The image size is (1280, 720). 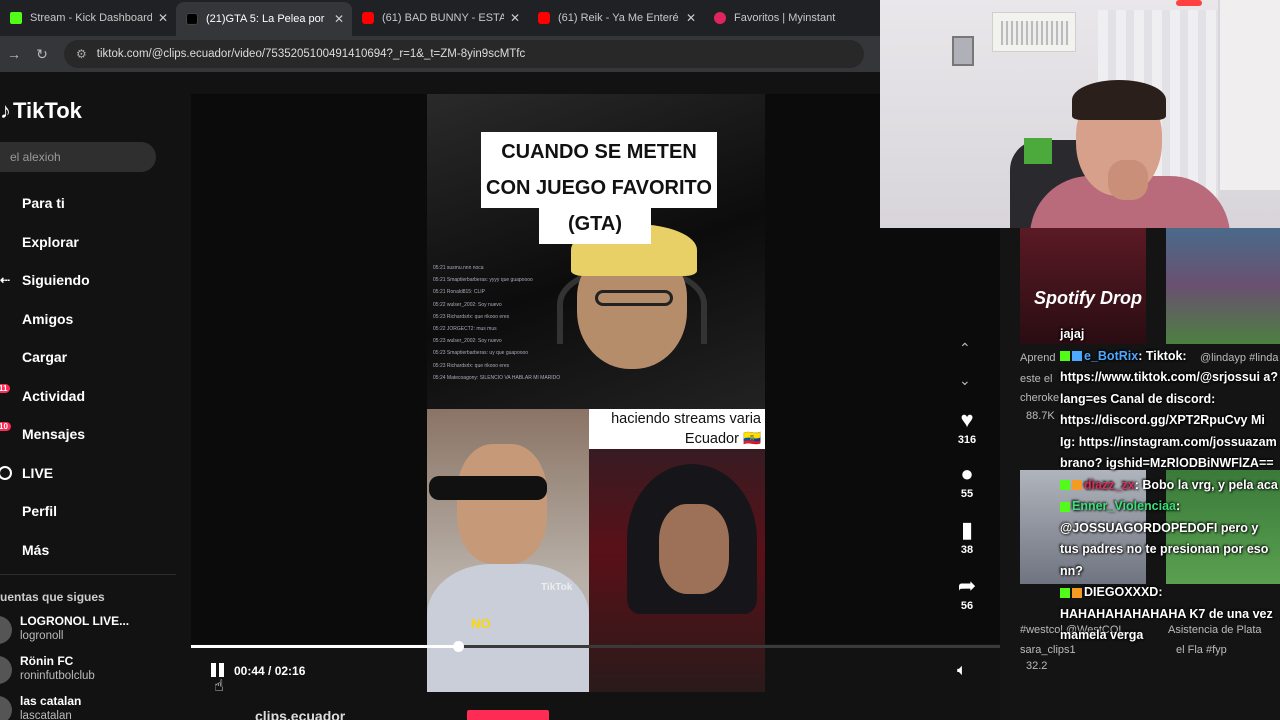 I want to click on follow-button, so click(x=508, y=715).